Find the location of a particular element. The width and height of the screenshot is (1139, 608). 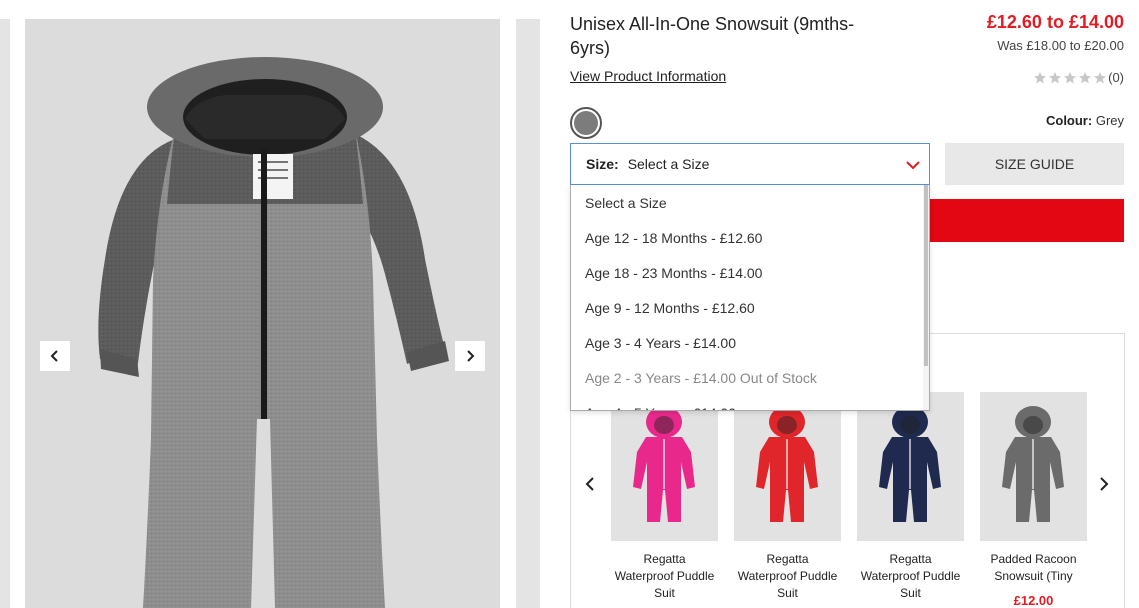

recommendation-card: Padded Racoon Snowsuit (Tiny £12.00 is located at coordinates (1033, 500).